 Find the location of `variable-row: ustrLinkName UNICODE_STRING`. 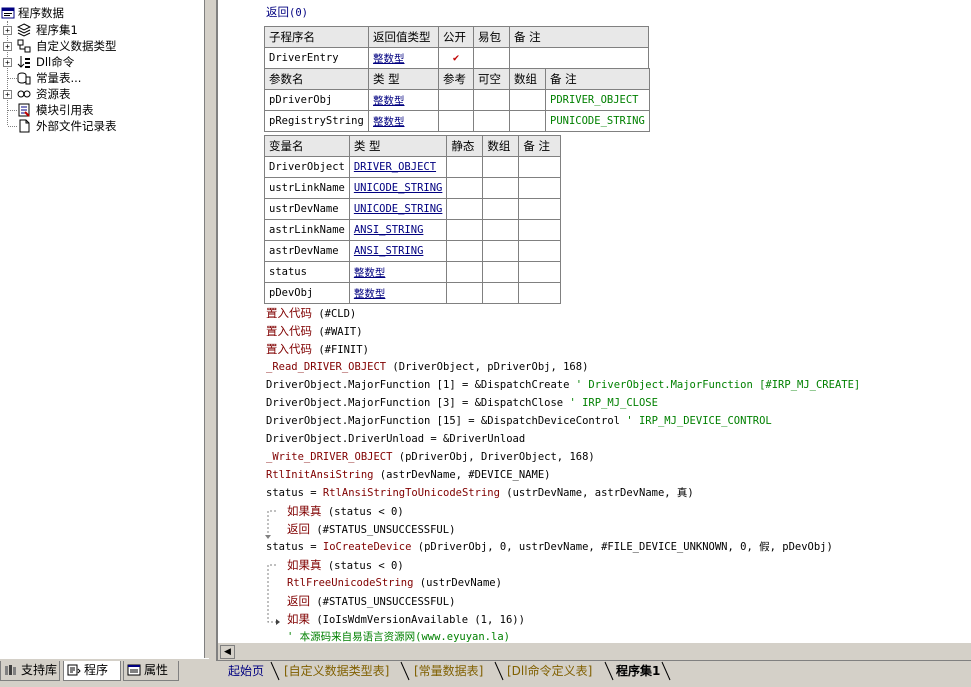

variable-row: ustrLinkName UNICODE_STRING is located at coordinates (413, 188).